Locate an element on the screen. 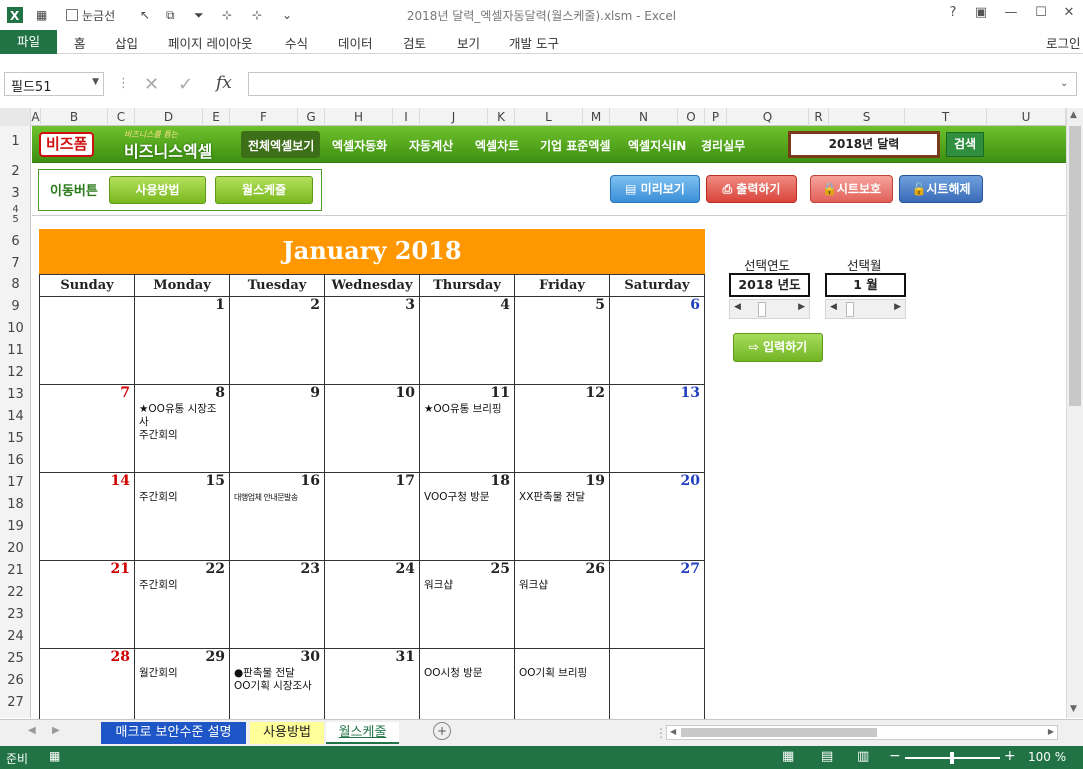 This screenshot has width=1083, height=769. calendar-day-cell: 6 is located at coordinates (657, 340).